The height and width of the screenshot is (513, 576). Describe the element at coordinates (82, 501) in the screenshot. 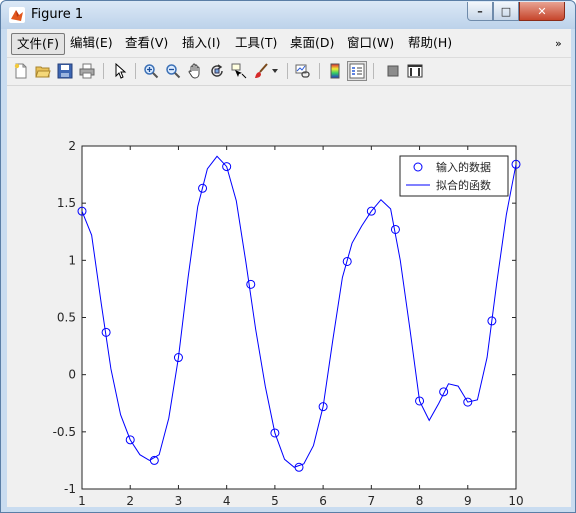

I see `x-tick-label: 1` at that location.